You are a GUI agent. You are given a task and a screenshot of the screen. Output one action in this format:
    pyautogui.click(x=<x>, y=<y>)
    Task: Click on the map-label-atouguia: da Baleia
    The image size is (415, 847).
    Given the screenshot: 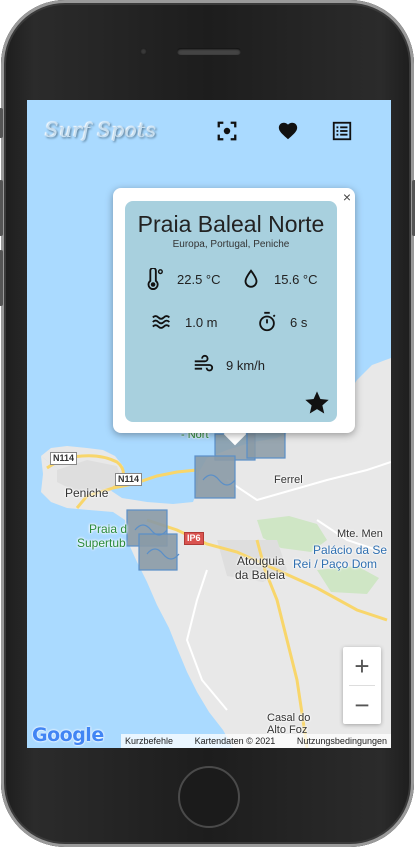 What is the action you would take?
    pyautogui.click(x=260, y=575)
    